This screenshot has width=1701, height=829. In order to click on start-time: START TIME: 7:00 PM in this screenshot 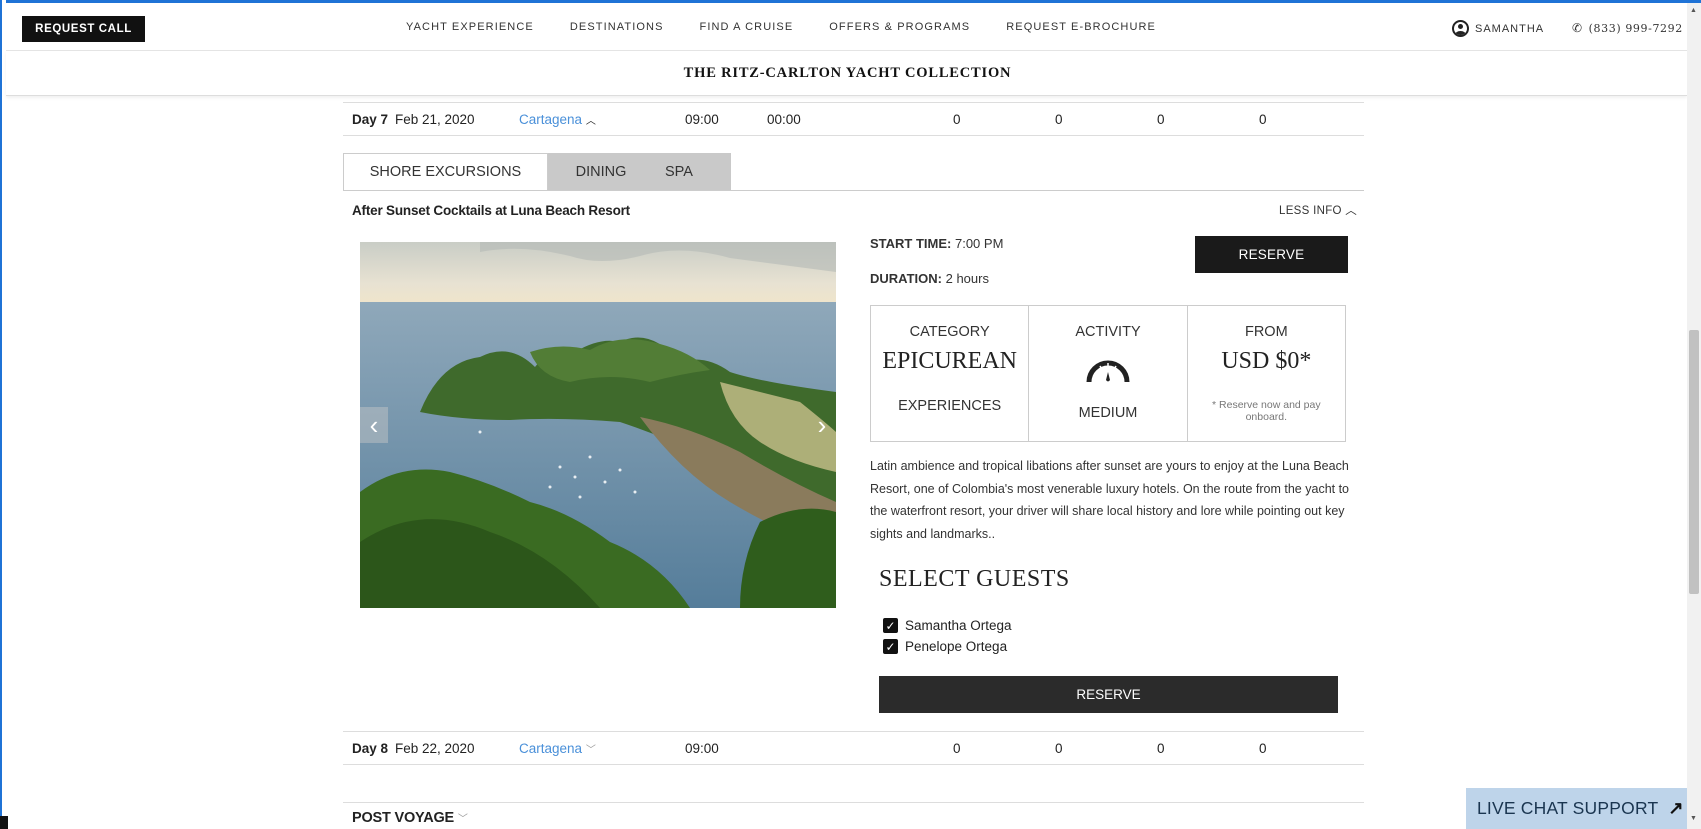, I will do `click(936, 243)`.